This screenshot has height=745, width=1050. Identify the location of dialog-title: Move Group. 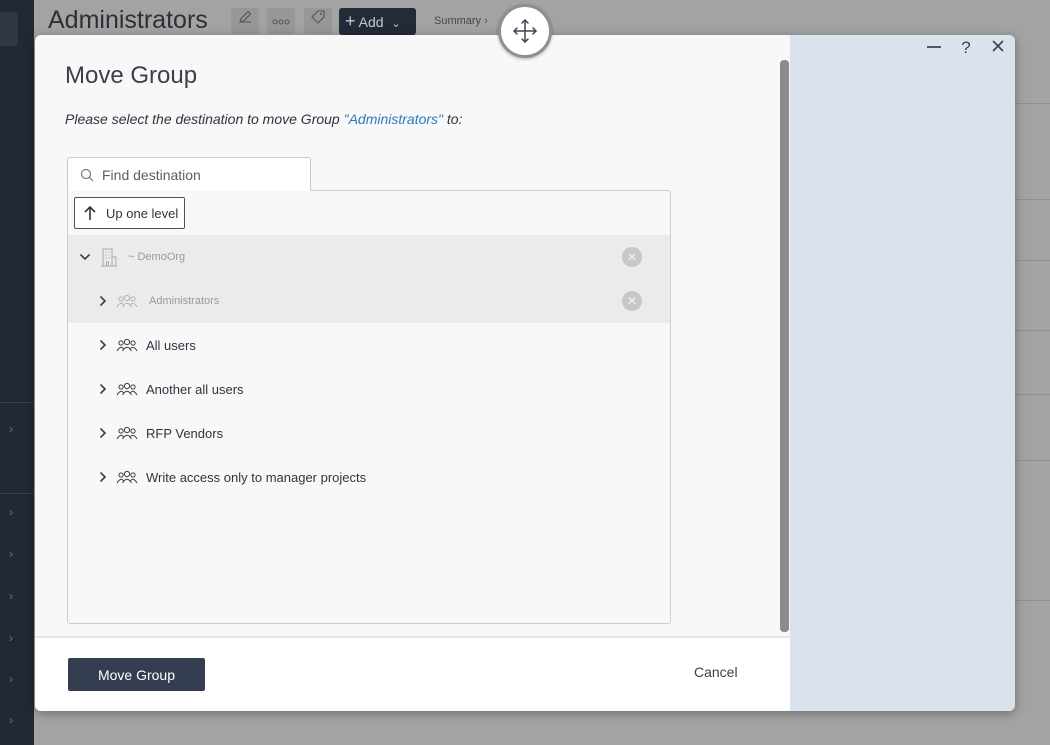
(131, 75).